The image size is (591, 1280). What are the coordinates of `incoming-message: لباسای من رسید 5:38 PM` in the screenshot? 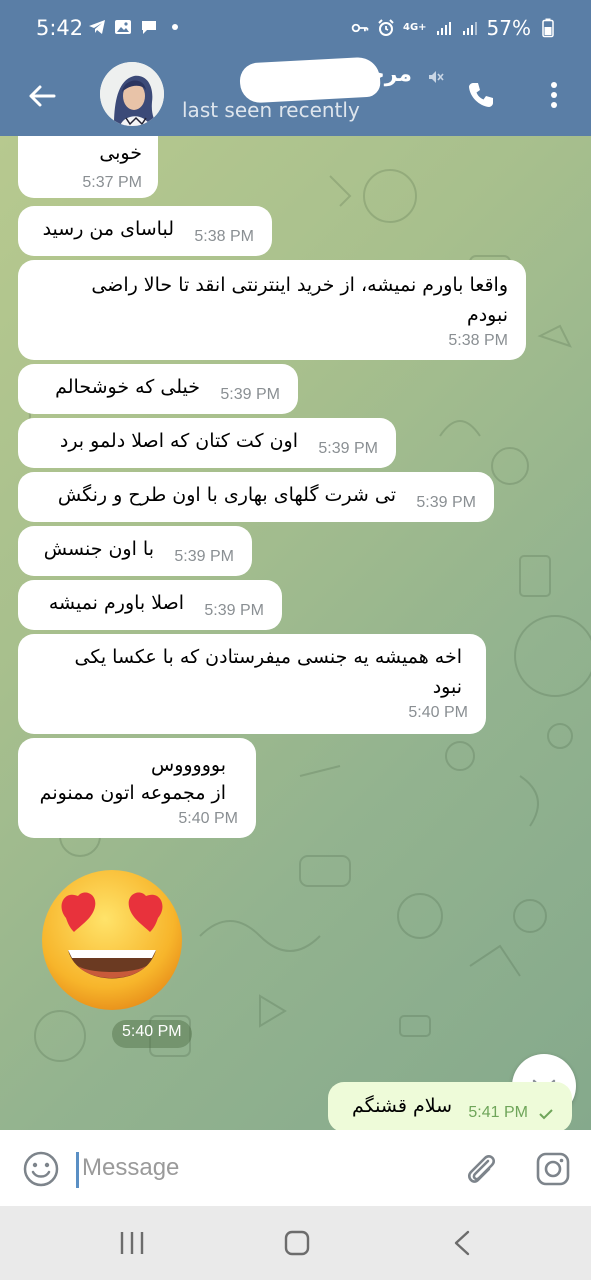 It's located at (145, 231).